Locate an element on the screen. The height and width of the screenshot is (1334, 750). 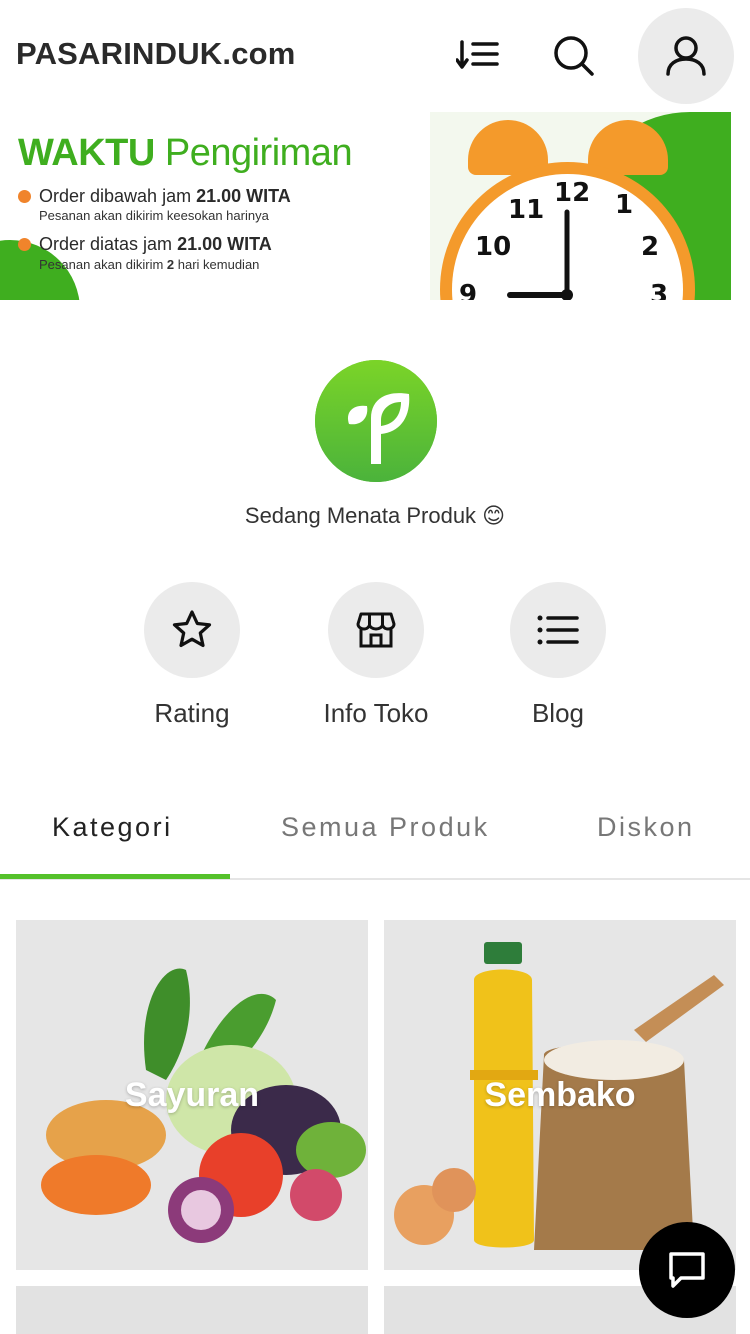
rating-label: Rating is located at coordinates (192, 713).